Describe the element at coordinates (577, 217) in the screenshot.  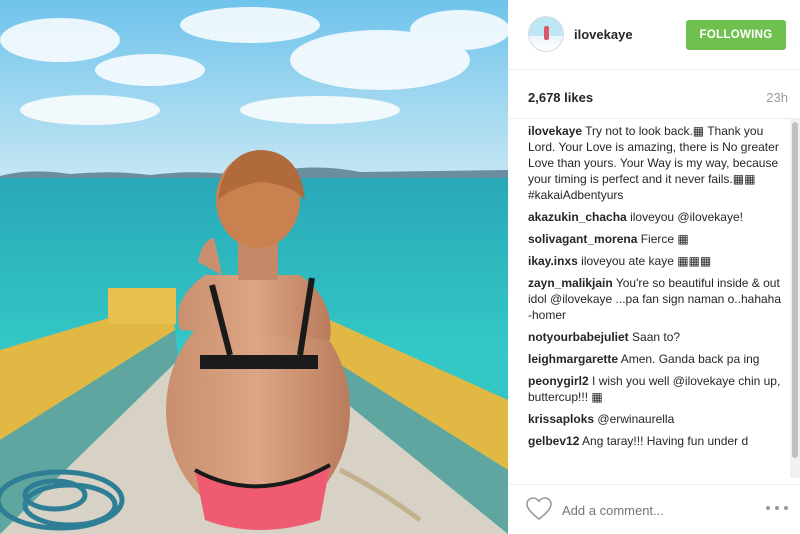
I see `comment-username: akazukin_chacha` at that location.